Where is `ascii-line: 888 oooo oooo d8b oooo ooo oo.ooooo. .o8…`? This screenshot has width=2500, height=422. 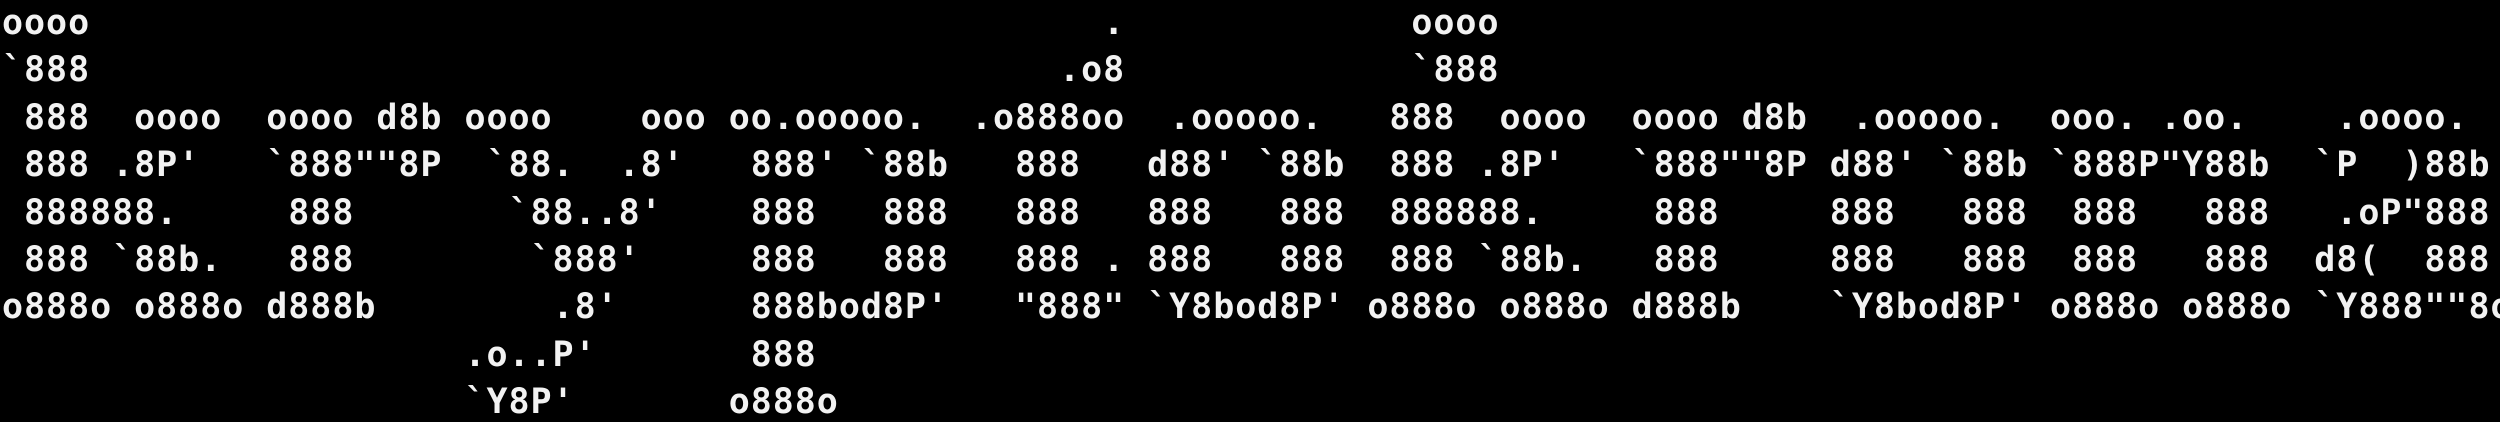
ascii-line: 888 oooo oooo d8b oooo ooo oo.ooooo. .o8… is located at coordinates (1235, 117).